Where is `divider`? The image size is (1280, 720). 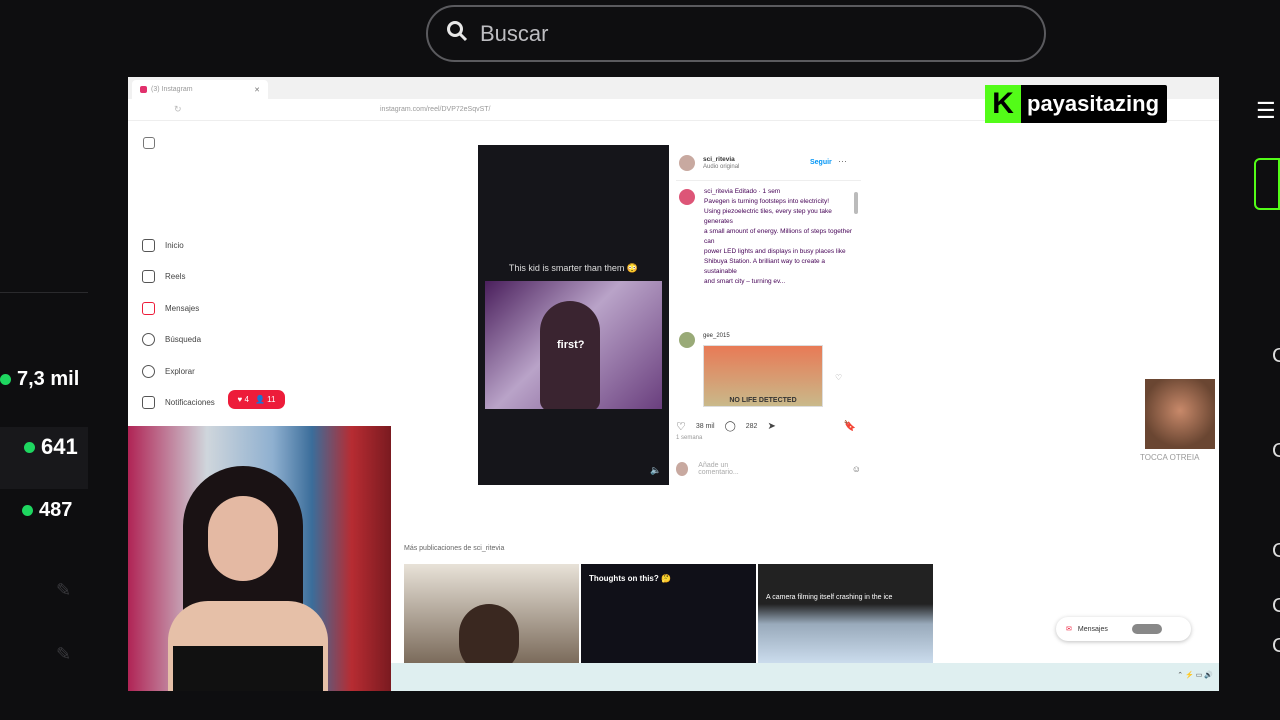 divider is located at coordinates (44, 292).